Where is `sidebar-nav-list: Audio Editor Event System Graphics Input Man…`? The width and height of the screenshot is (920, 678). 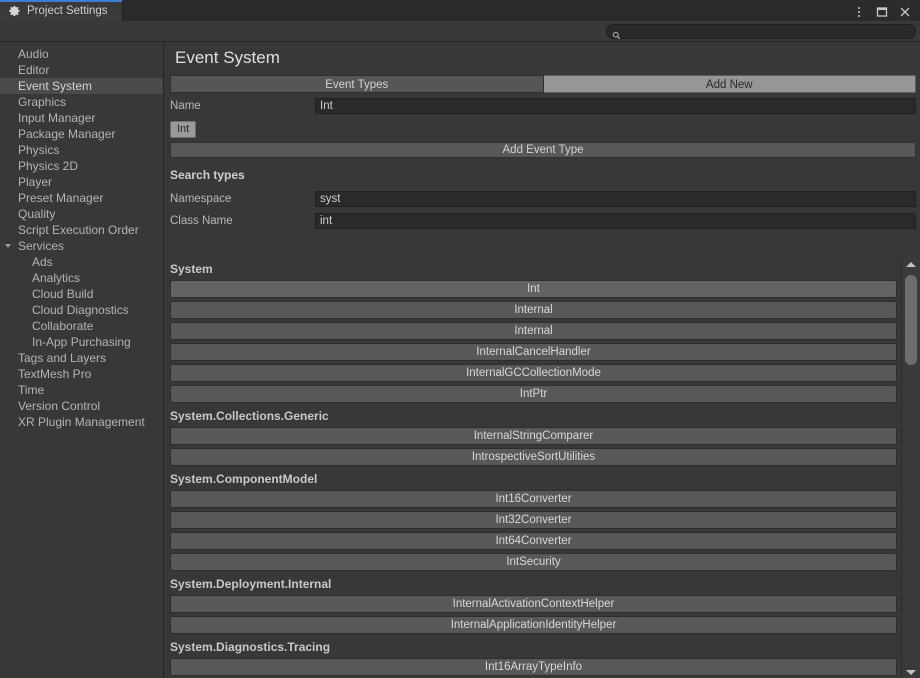 sidebar-nav-list: Audio Editor Event System Graphics Input Man… is located at coordinates (81, 238).